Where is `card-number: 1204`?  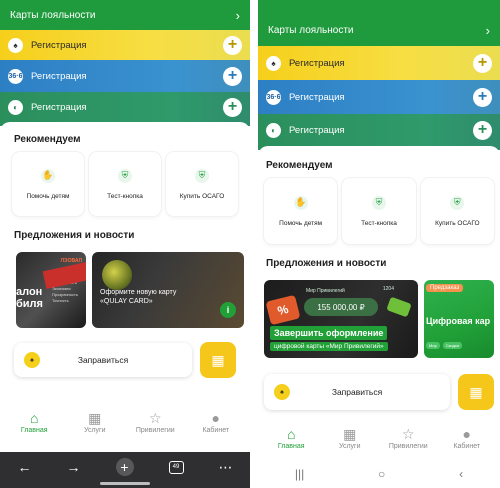 card-number: 1204 is located at coordinates (388, 289).